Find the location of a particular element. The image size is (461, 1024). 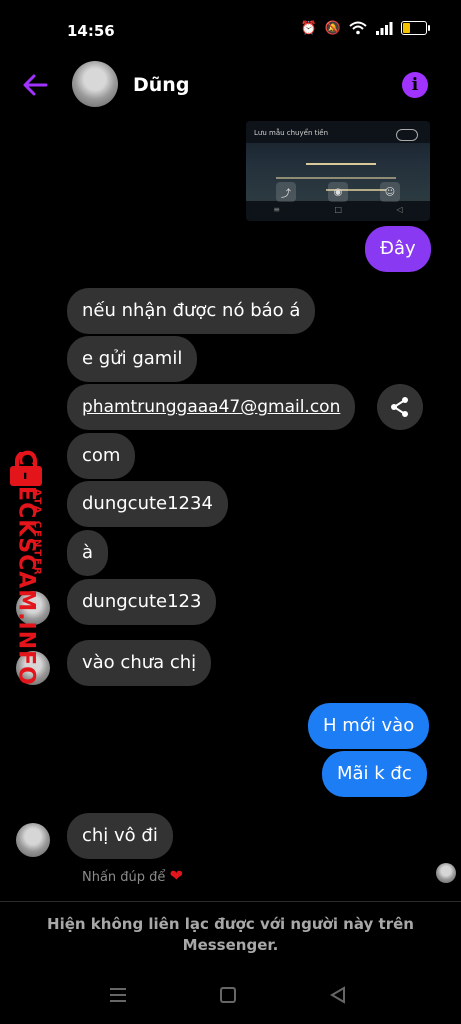

battery-icon is located at coordinates (415, 28).